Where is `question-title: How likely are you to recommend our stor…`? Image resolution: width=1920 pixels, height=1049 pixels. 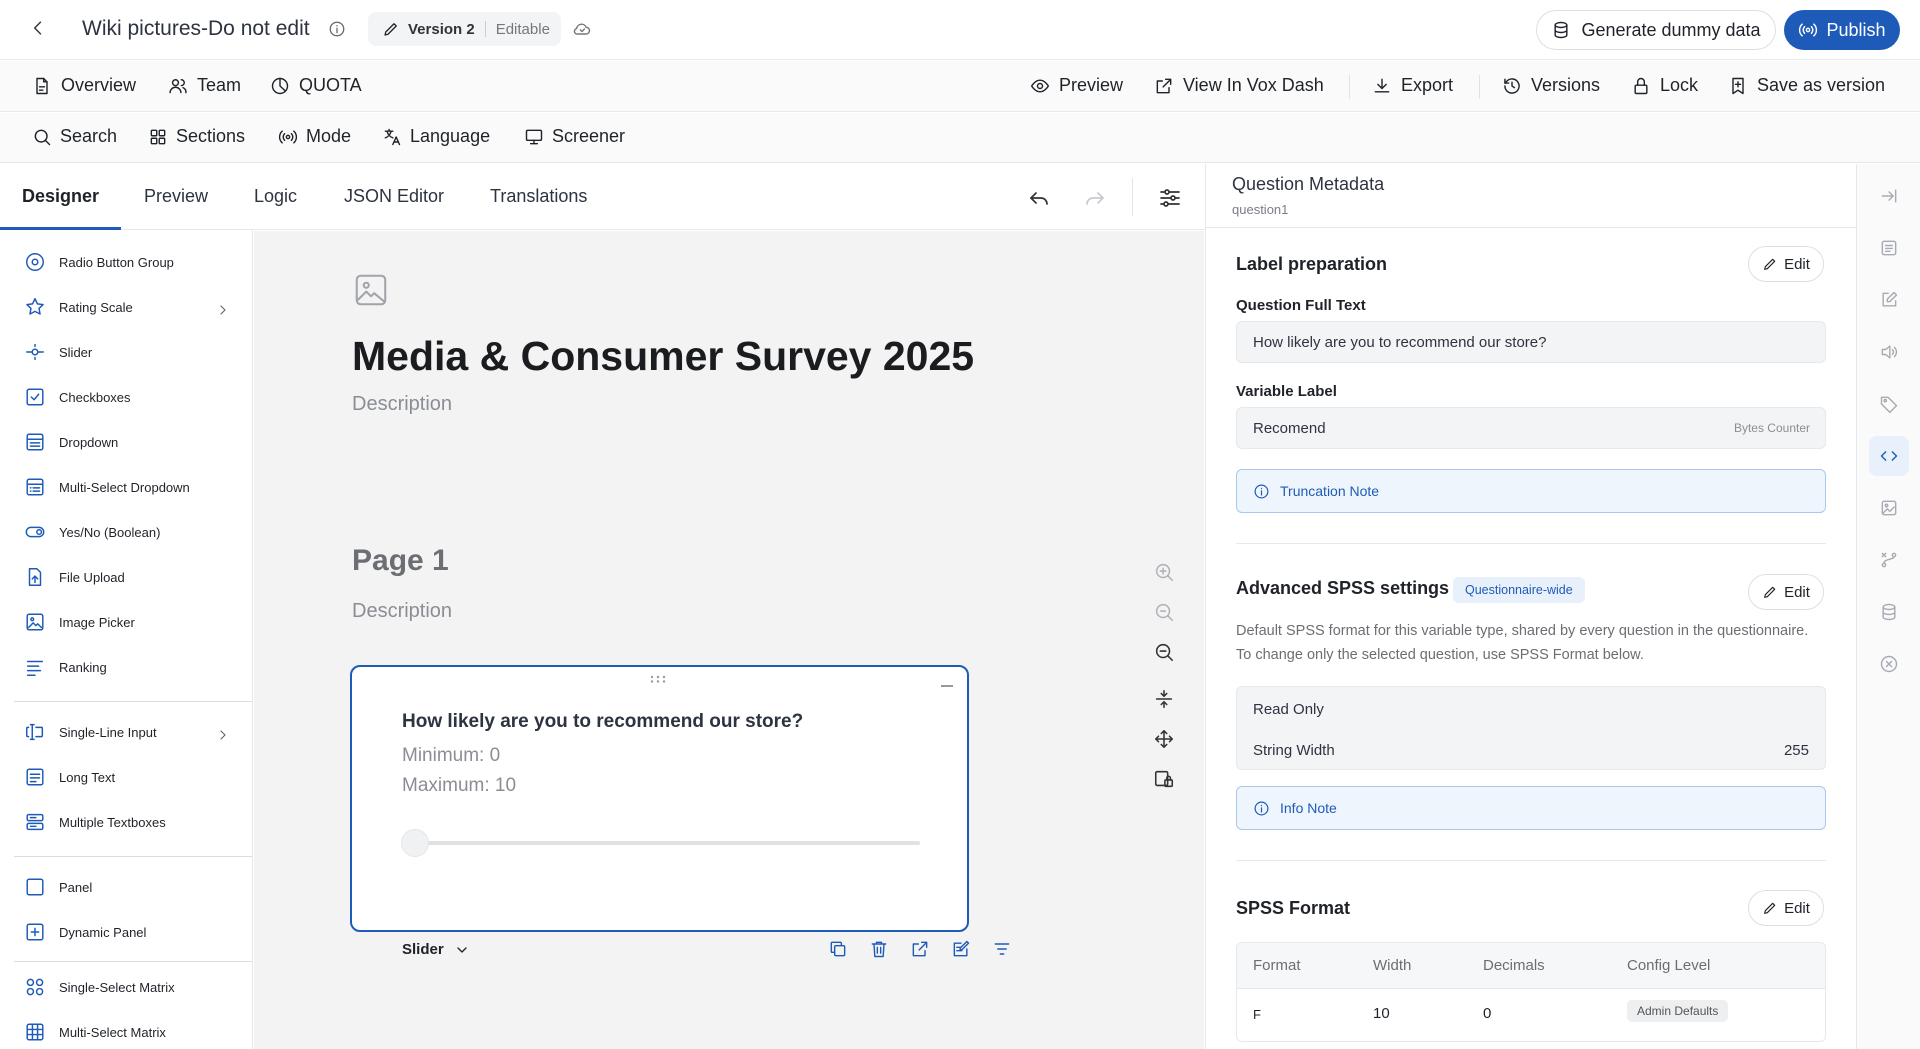 question-title: How likely are you to recommend our stor… is located at coordinates (602, 722).